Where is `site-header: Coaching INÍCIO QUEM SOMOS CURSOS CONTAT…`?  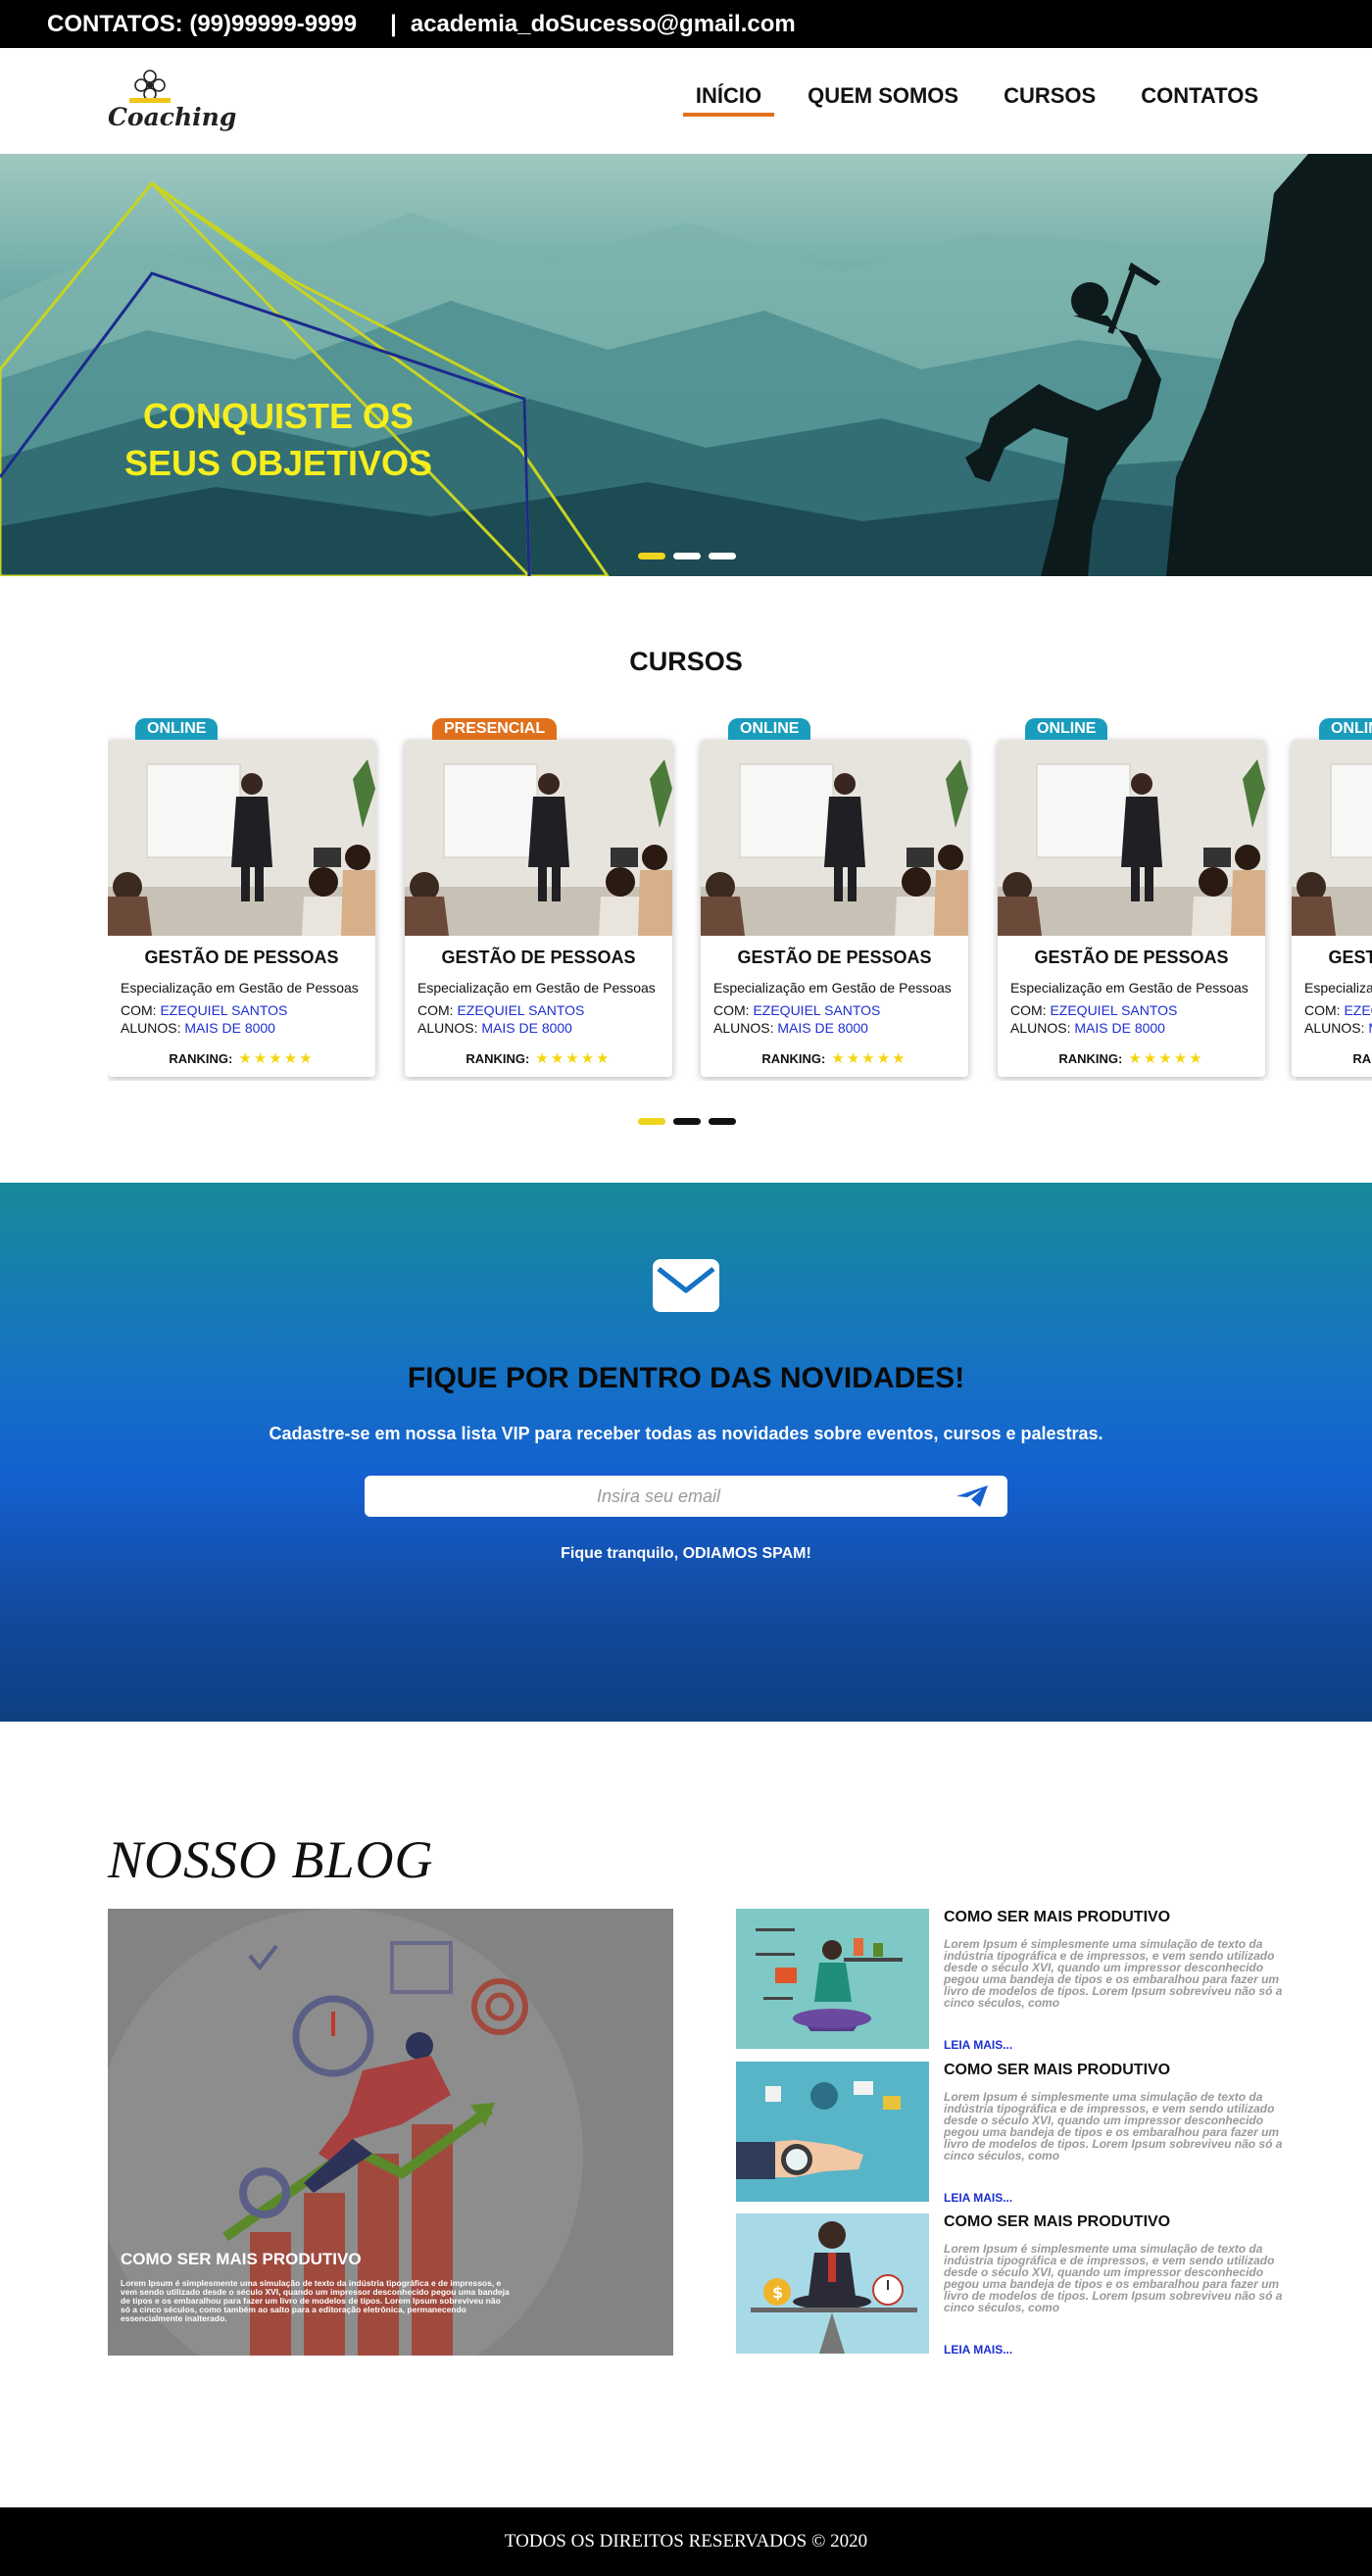
site-header: Coaching INÍCIO QUEM SOMOS CURSOS CONTAT… is located at coordinates (686, 101).